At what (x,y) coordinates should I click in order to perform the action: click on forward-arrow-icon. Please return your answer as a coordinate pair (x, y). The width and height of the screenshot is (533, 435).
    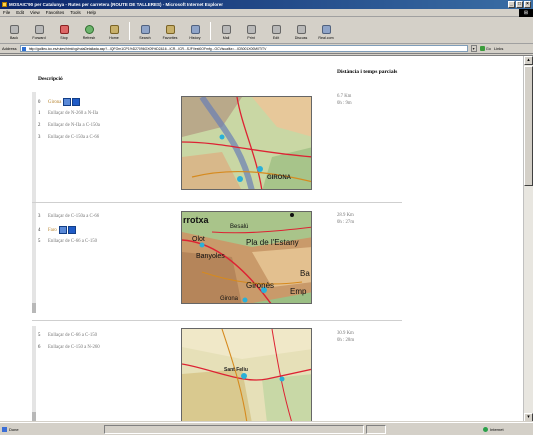
    Looking at the image, I should click on (39, 29).